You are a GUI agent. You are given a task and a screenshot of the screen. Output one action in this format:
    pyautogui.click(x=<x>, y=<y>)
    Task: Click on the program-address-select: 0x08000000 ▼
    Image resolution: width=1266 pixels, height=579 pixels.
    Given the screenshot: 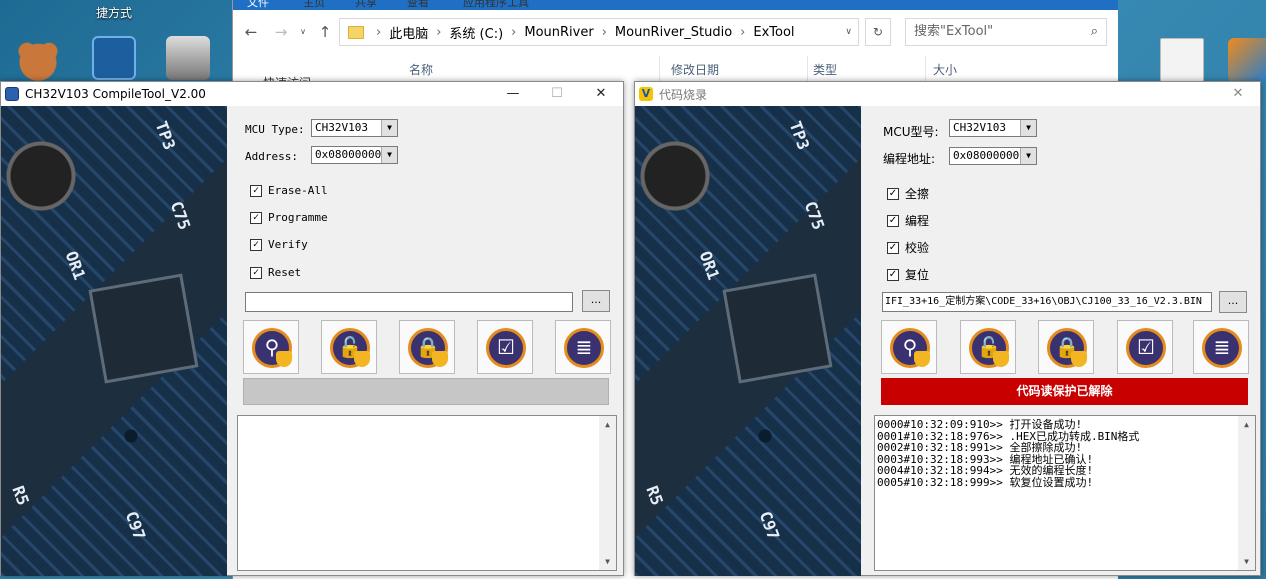 What is the action you would take?
    pyautogui.click(x=993, y=156)
    